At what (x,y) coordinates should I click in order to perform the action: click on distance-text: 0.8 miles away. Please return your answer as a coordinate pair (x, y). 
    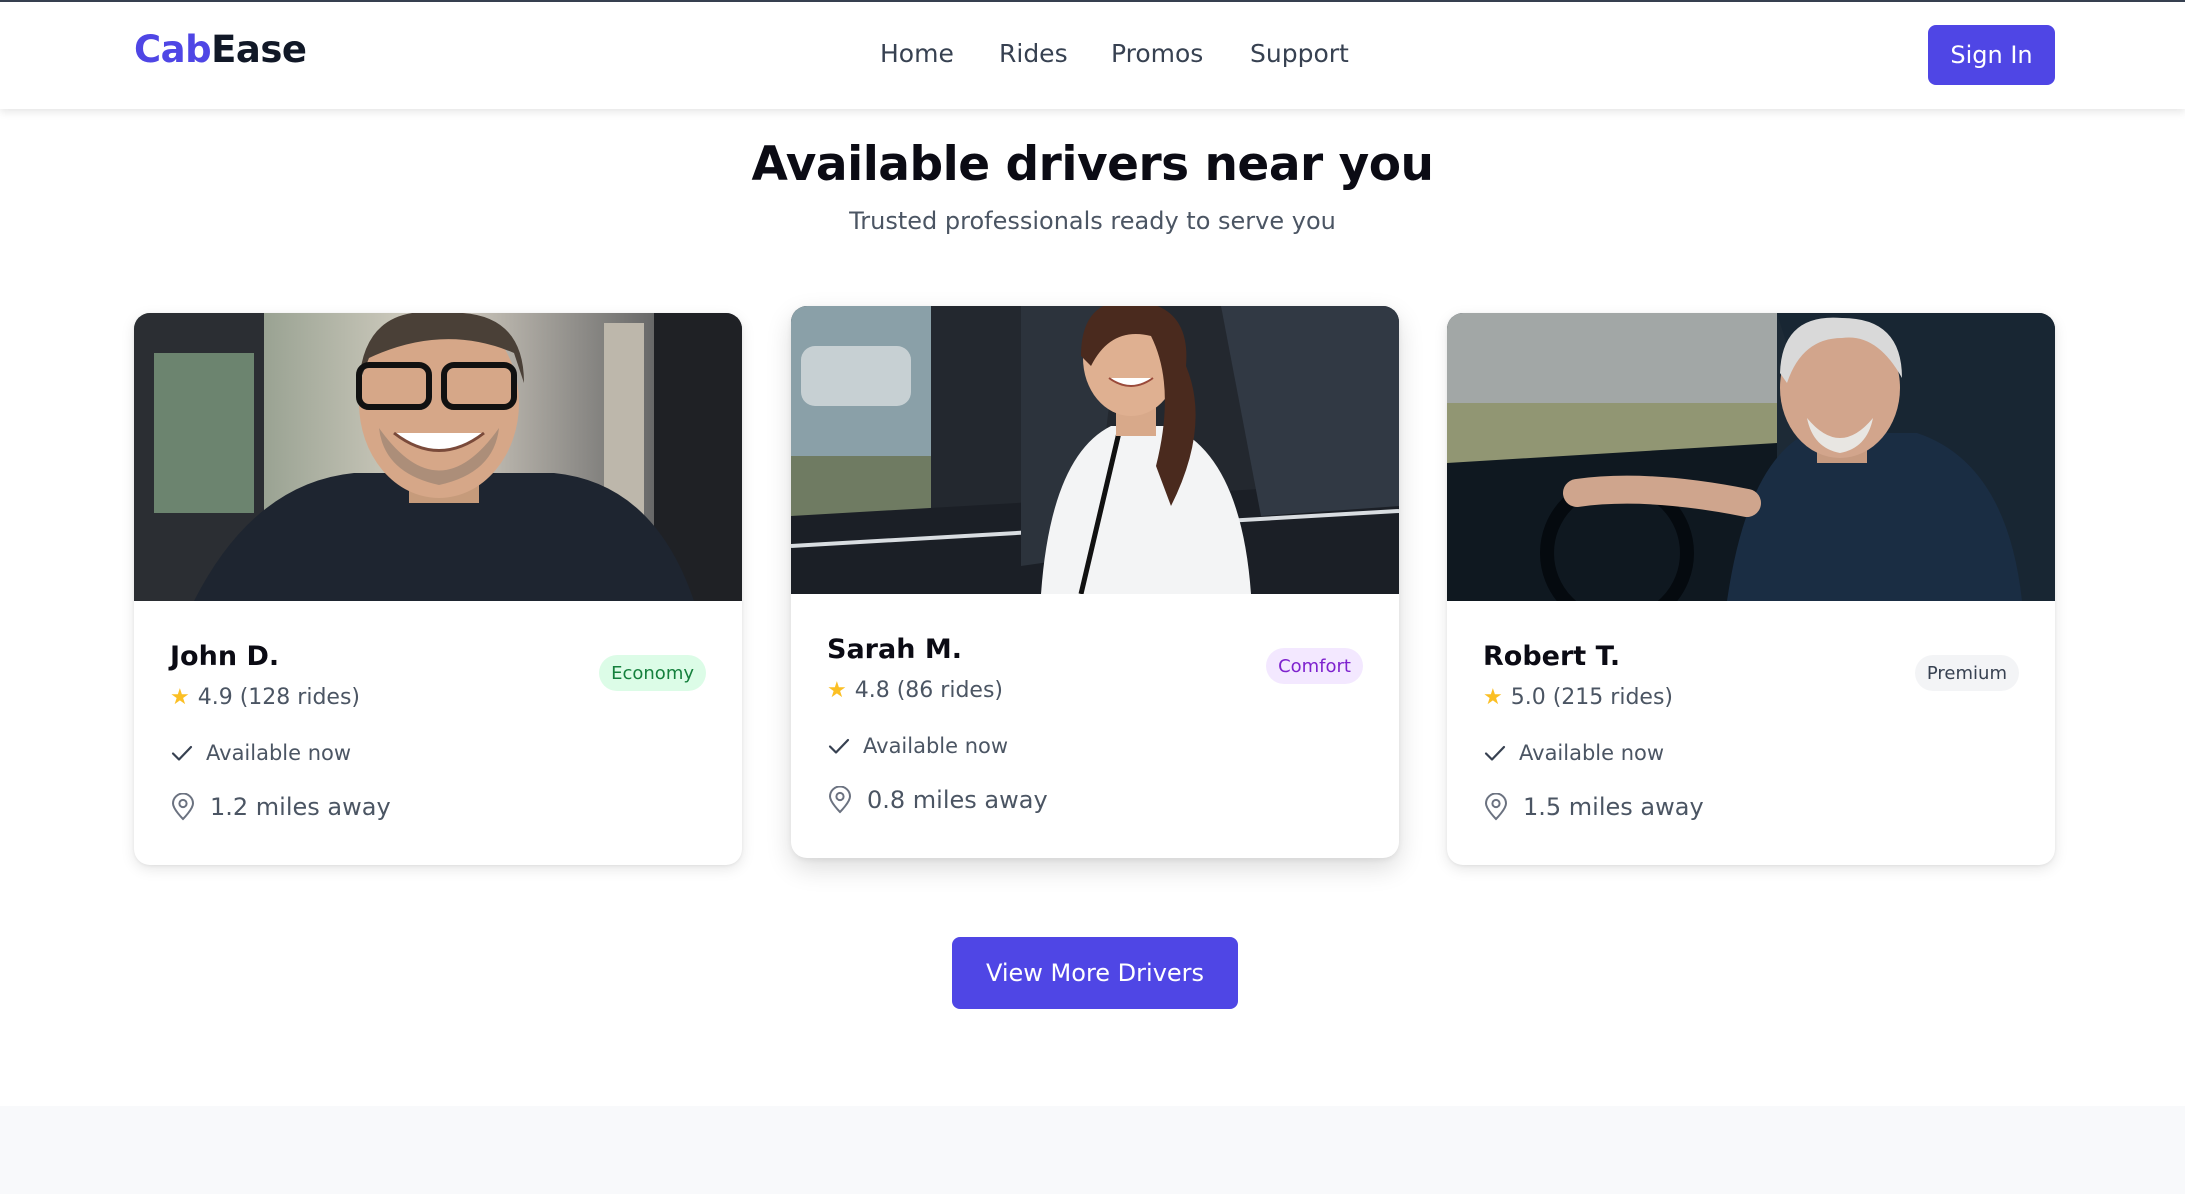
    Looking at the image, I should click on (957, 800).